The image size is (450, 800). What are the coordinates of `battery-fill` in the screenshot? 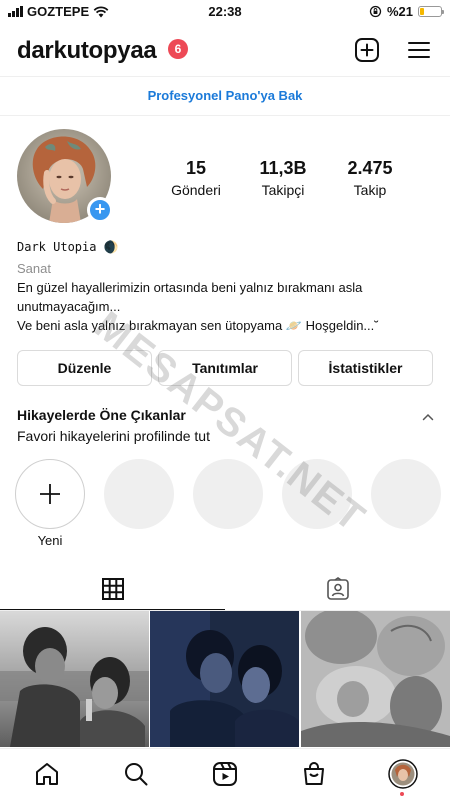 It's located at (422, 11).